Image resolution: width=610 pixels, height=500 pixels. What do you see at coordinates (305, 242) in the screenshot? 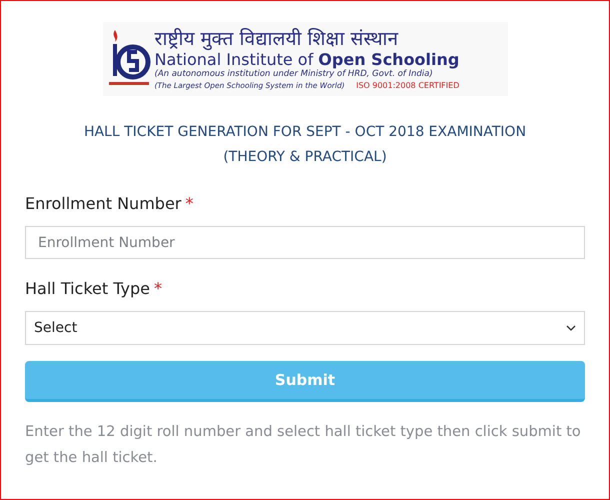
I see `enrollment-number-field: Enrollment Number` at bounding box center [305, 242].